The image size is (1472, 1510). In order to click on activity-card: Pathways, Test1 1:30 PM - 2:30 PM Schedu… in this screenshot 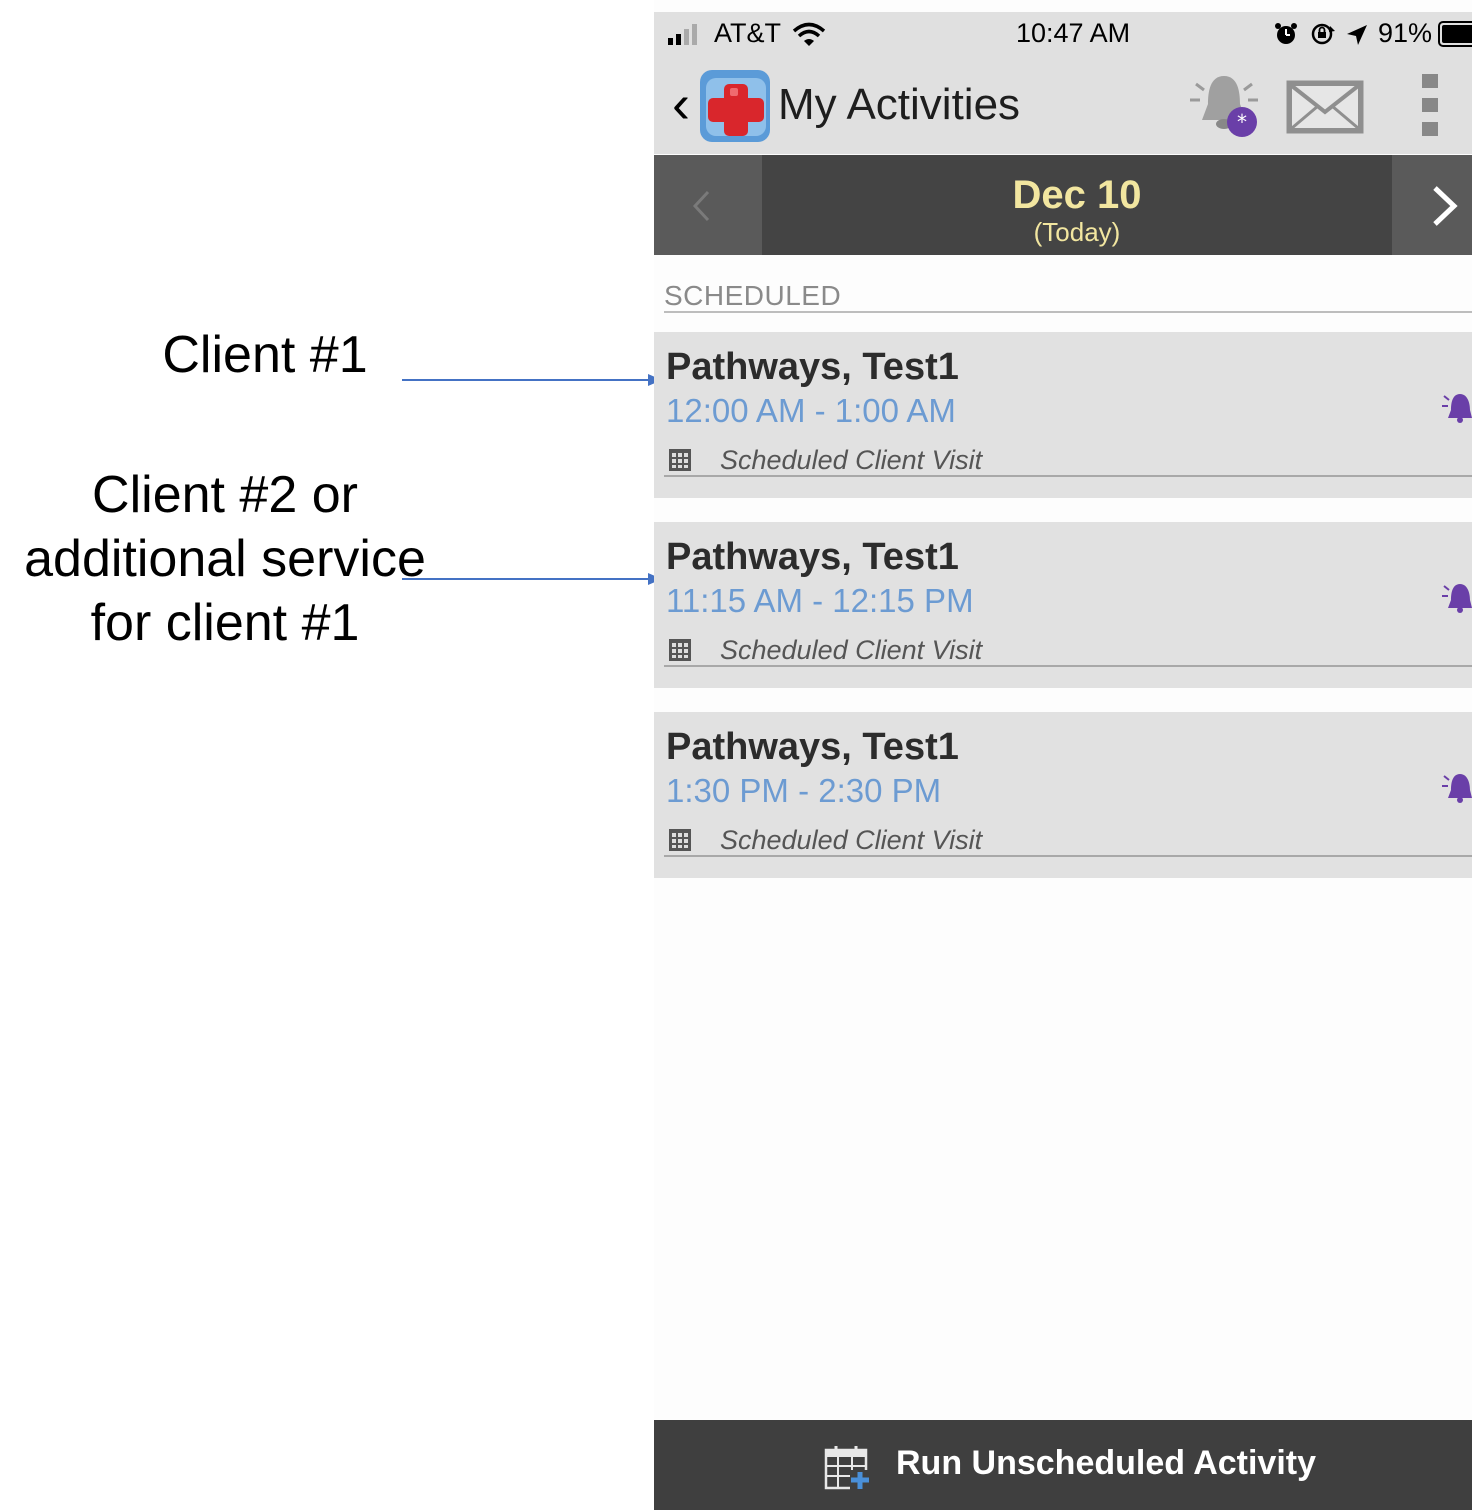, I will do `click(1063, 795)`.